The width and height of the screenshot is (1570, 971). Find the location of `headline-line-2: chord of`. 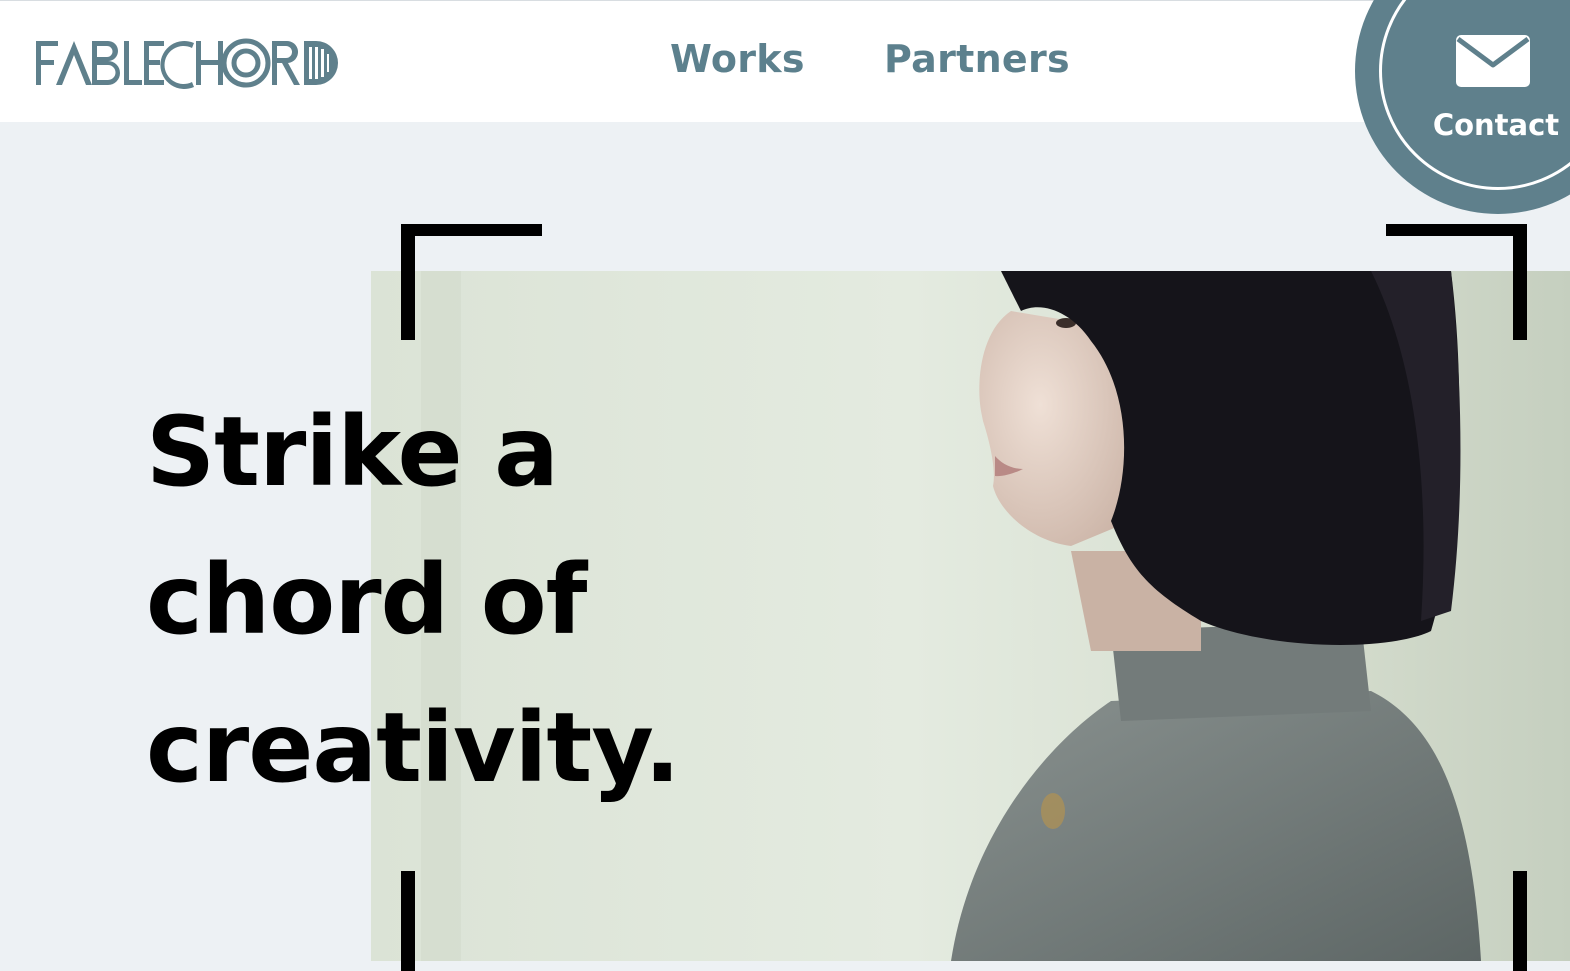

headline-line-2: chord of is located at coordinates (366, 600).